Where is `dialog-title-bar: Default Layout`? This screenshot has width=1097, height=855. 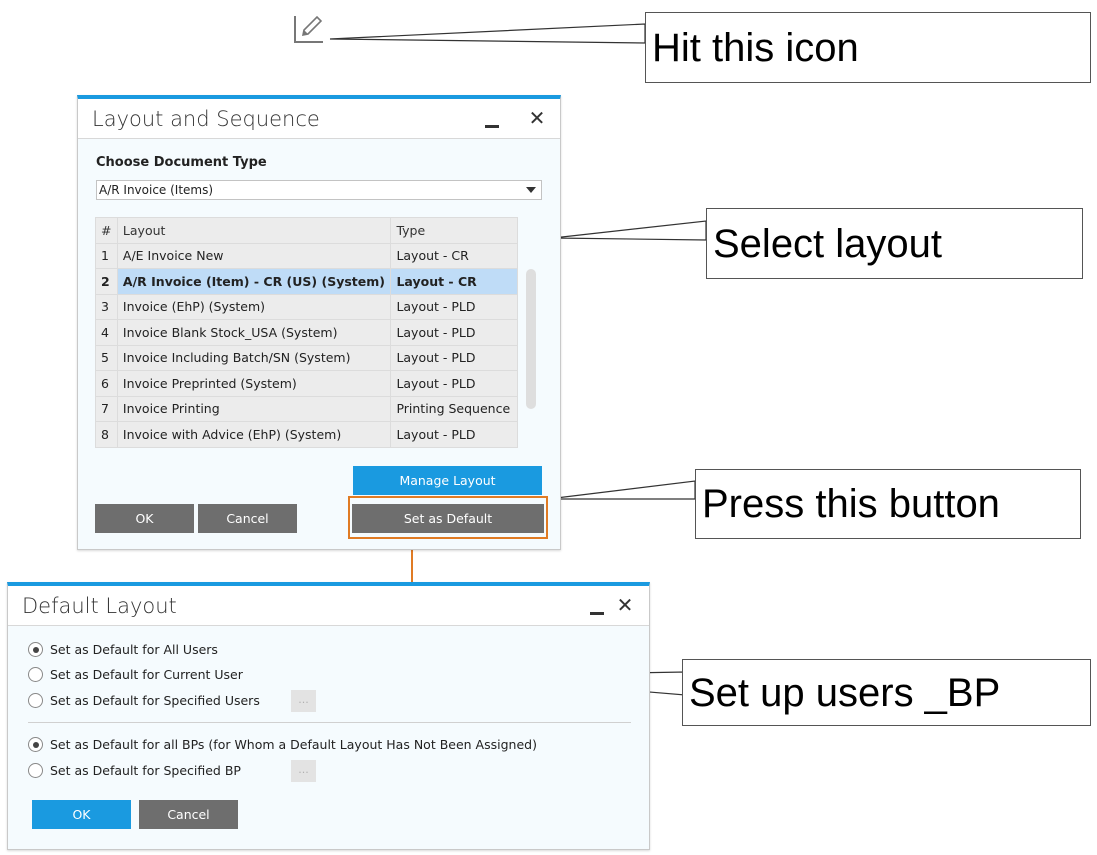 dialog-title-bar: Default Layout is located at coordinates (328, 606).